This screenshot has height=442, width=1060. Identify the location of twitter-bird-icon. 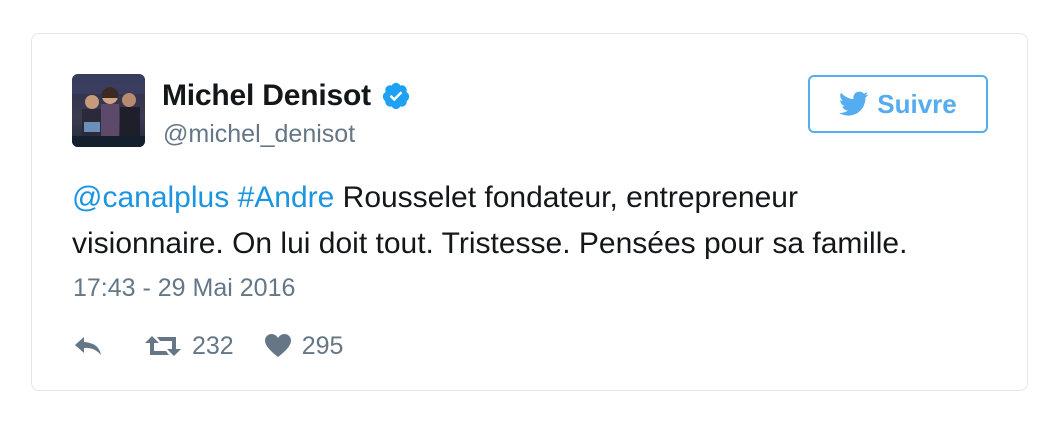
(854, 103).